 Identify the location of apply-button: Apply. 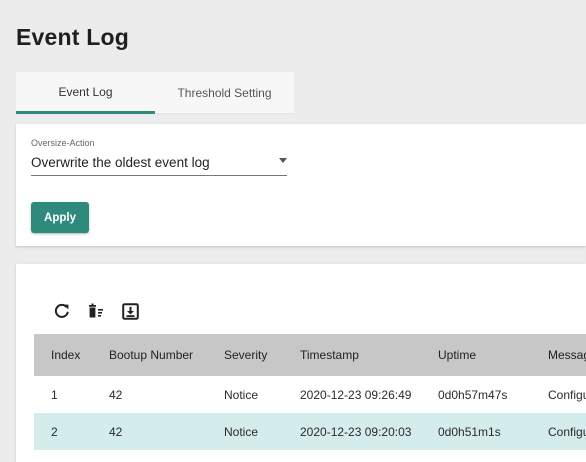
(60, 217).